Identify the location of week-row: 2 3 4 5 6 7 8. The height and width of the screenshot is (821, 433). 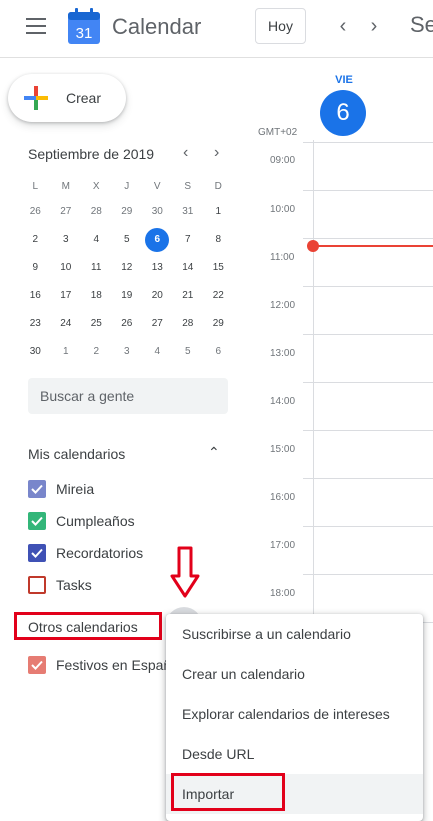
(128, 240).